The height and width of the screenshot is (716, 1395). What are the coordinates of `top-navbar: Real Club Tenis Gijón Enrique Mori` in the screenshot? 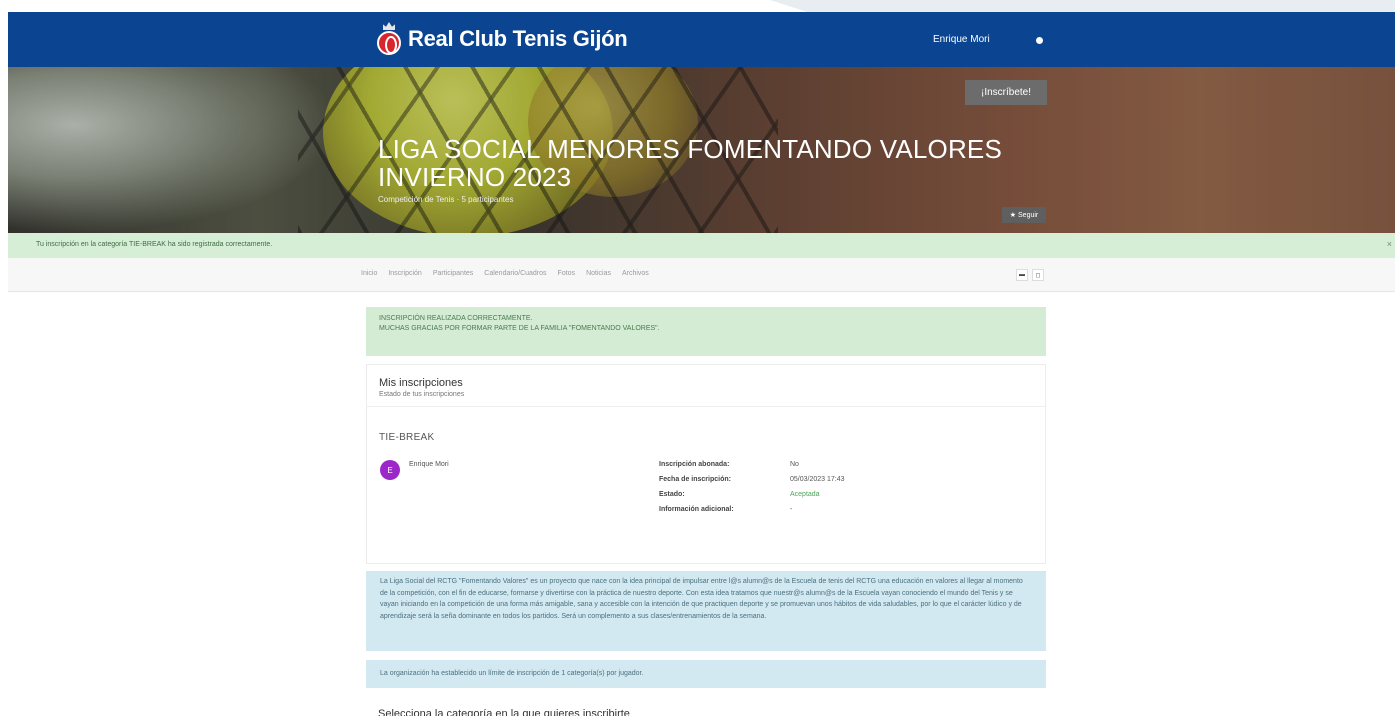 It's located at (701, 39).